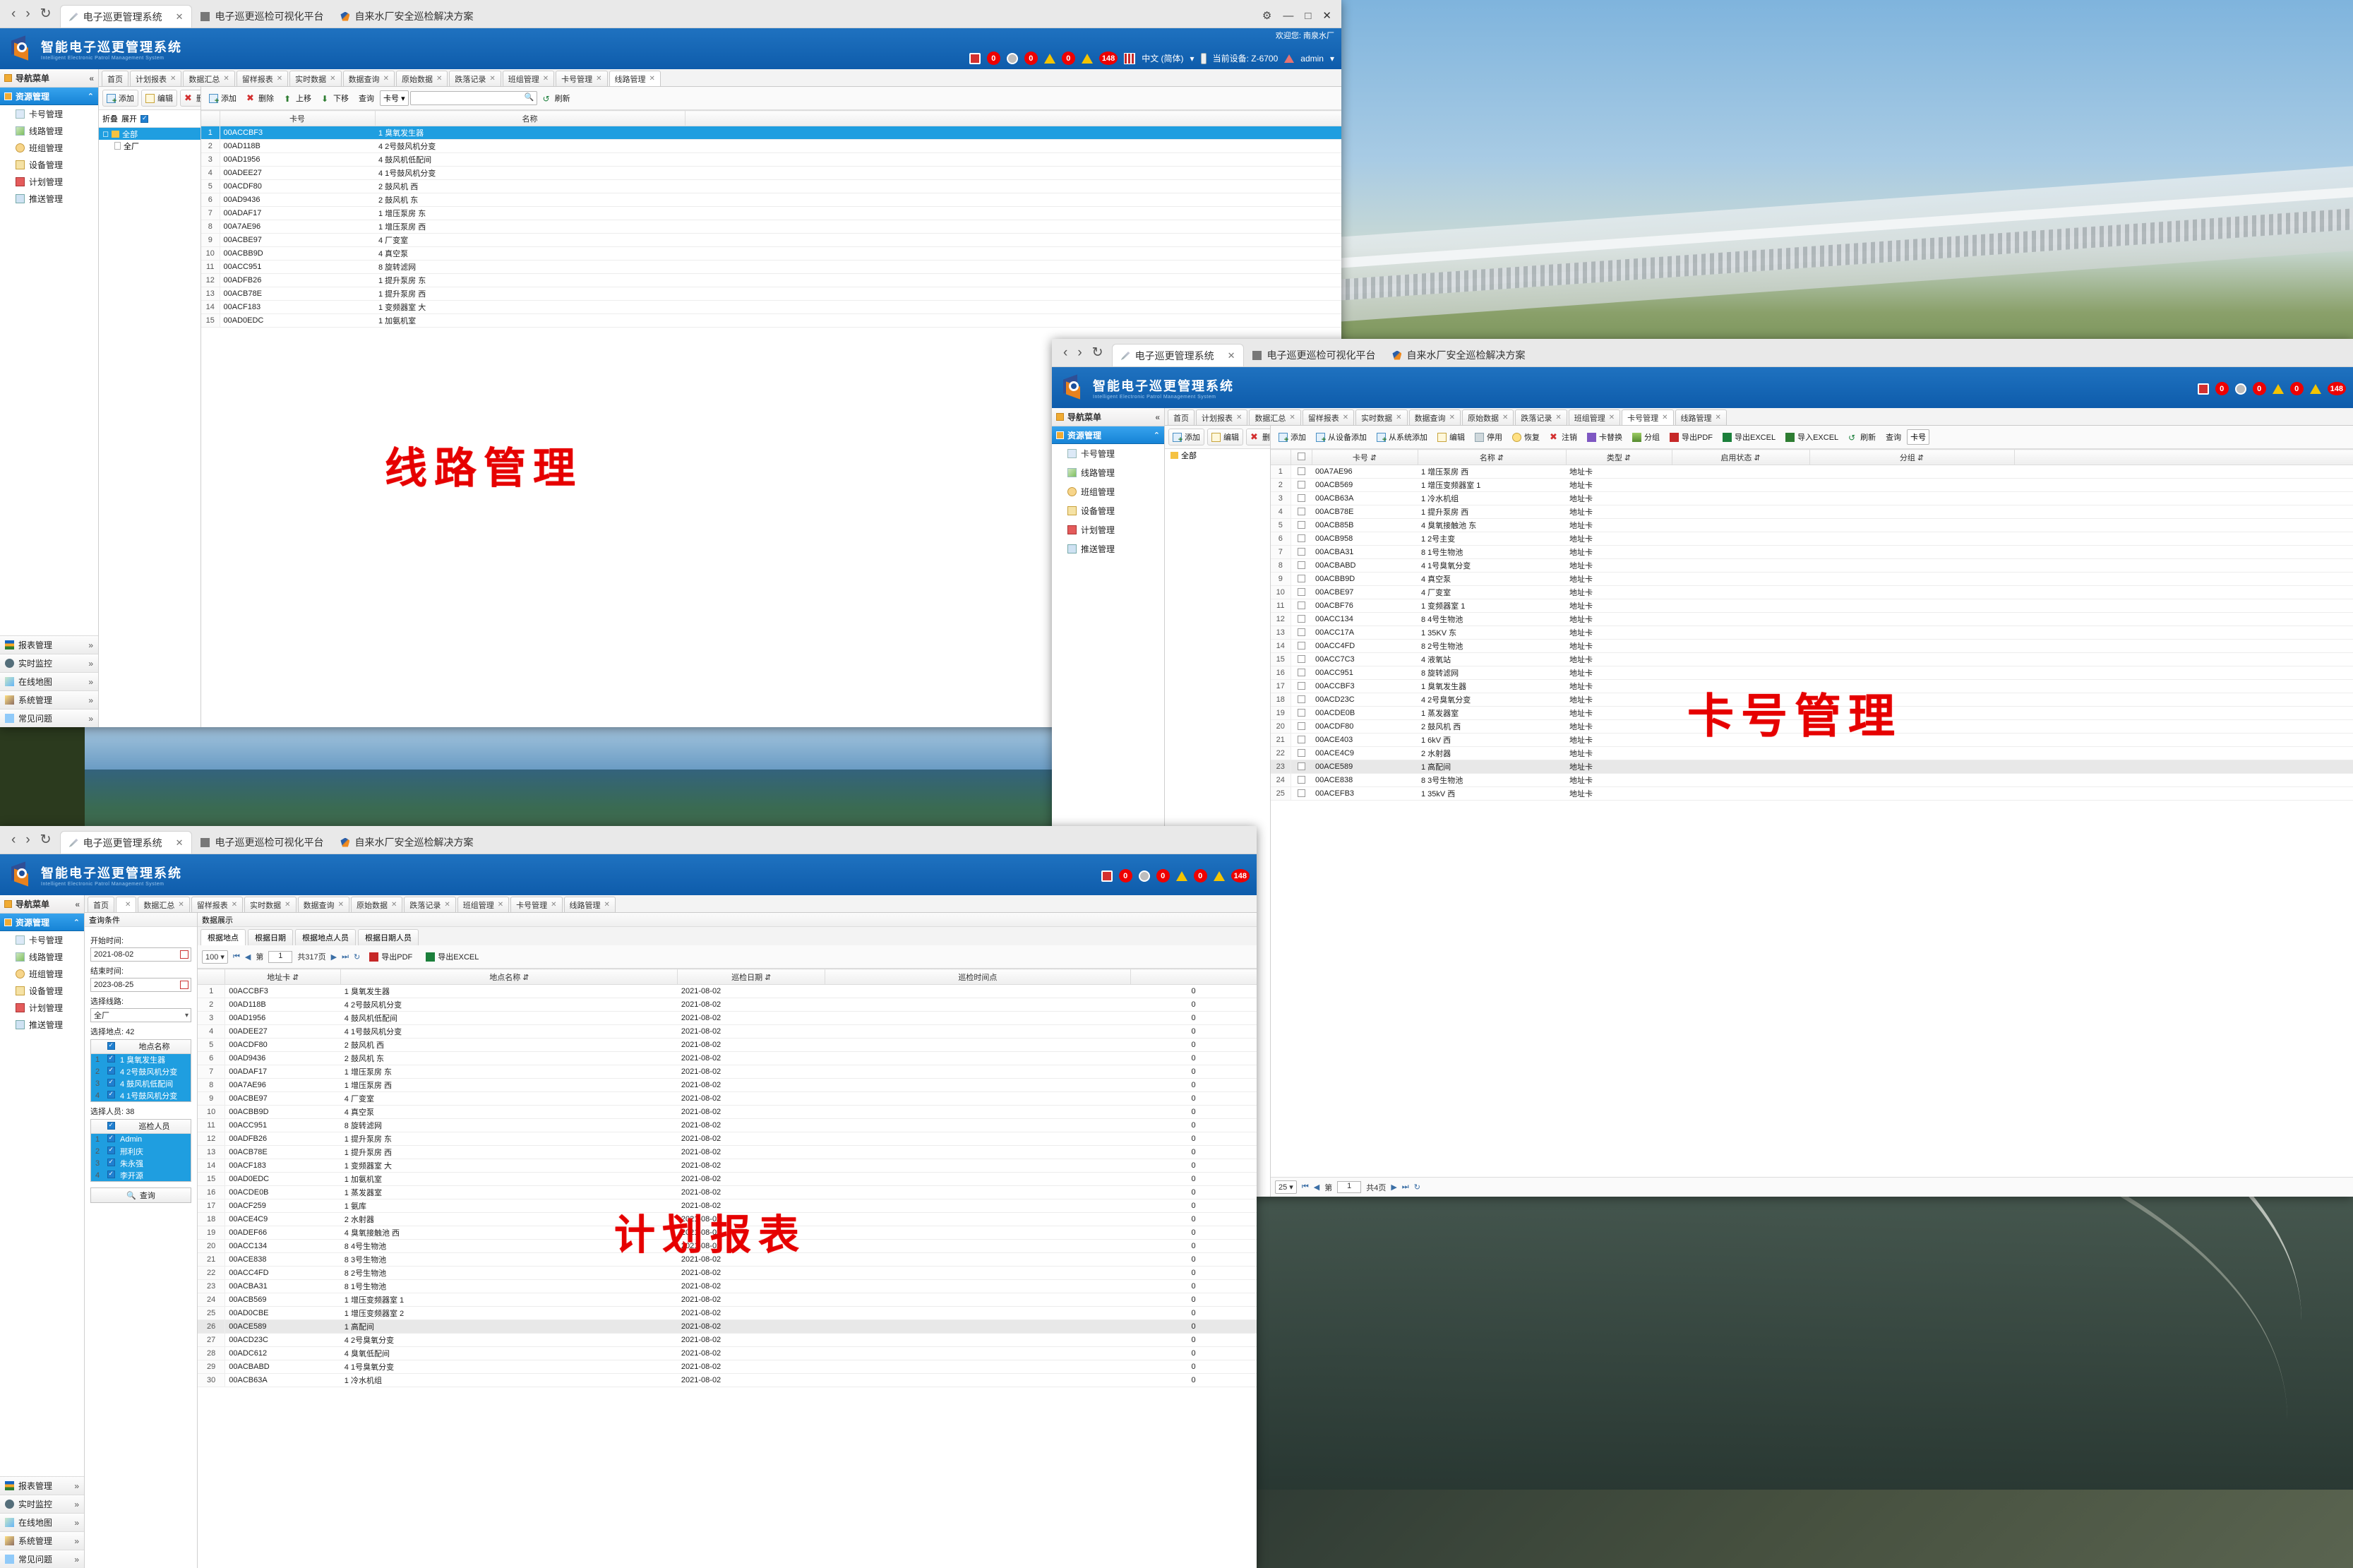 The height and width of the screenshot is (1568, 2353). I want to click on end-time-input: 2023-08-25, so click(141, 985).